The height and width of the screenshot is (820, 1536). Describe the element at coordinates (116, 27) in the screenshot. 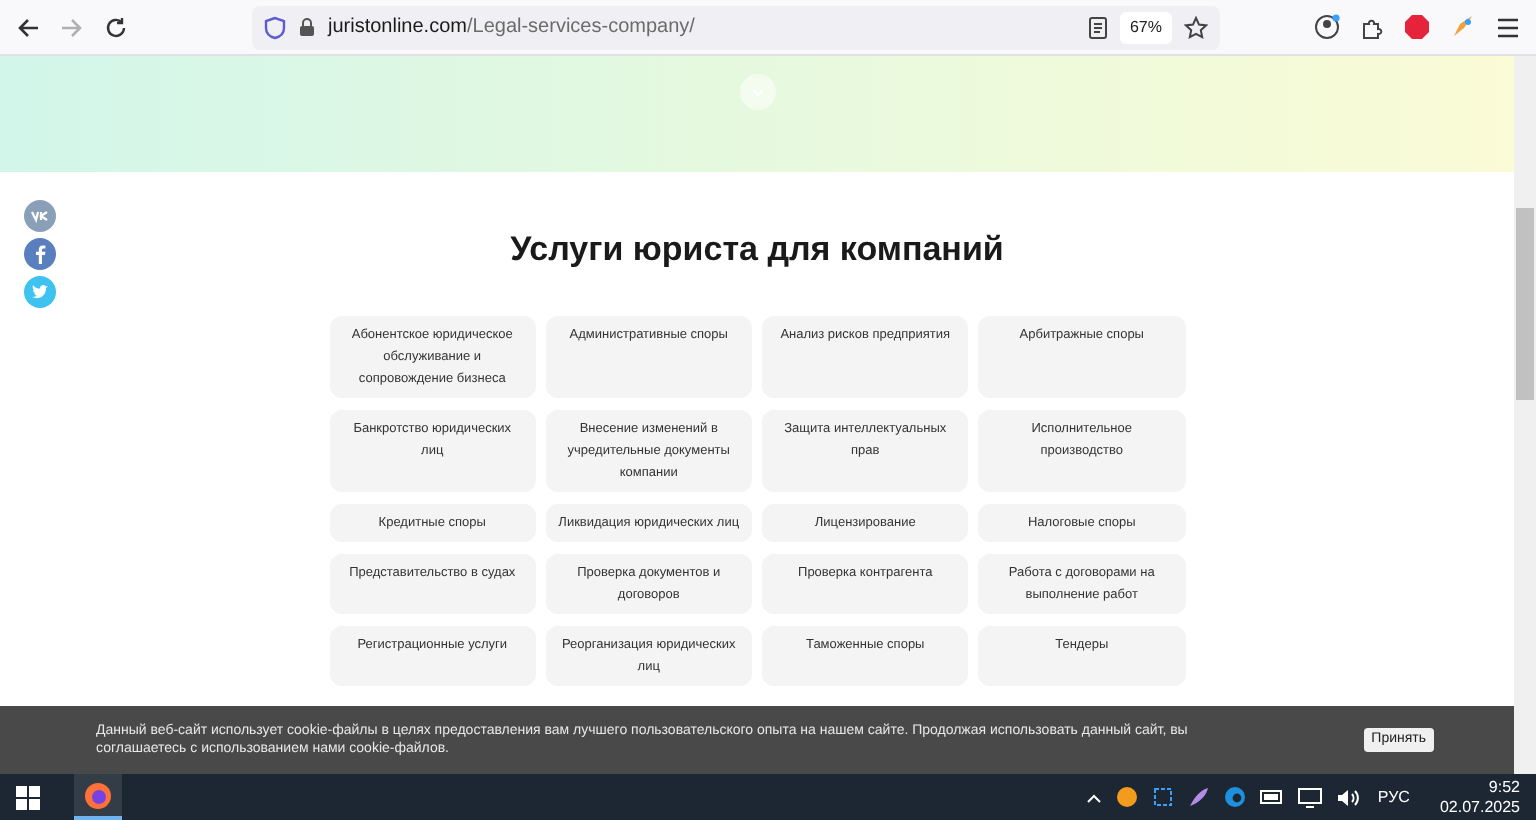

I see `reload-icon` at that location.